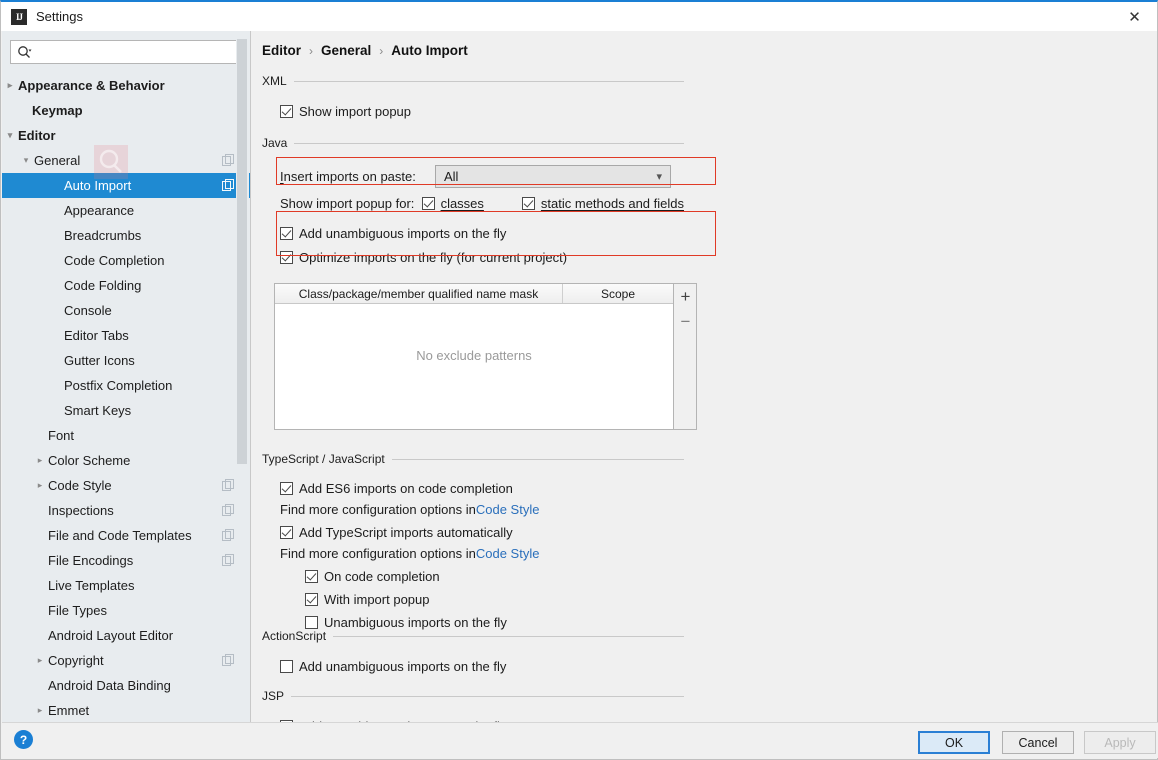  Describe the element at coordinates (138, 52) in the screenshot. I see `search-input` at that location.